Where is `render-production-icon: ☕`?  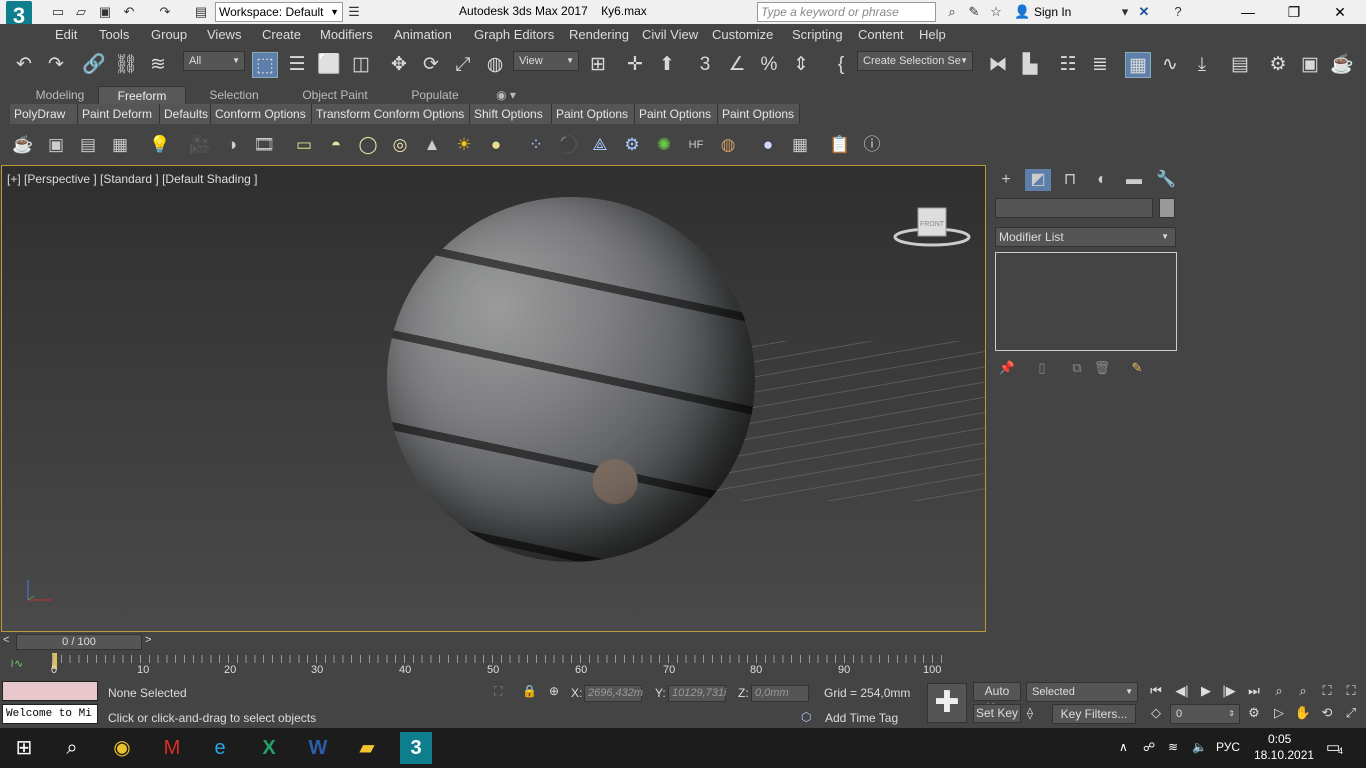
render-production-icon: ☕ is located at coordinates (1342, 65).